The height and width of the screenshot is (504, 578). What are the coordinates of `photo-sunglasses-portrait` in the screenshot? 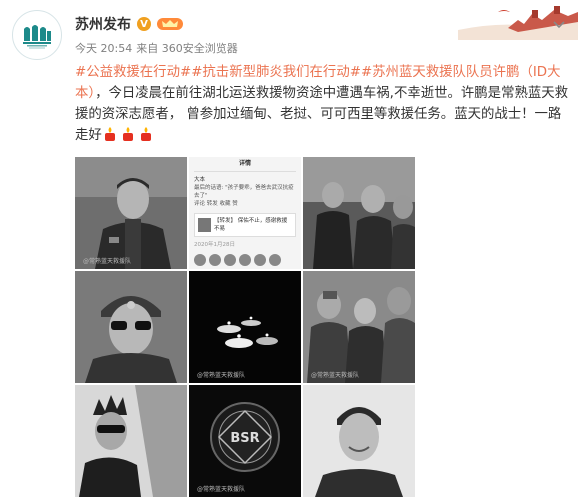 It's located at (131, 327).